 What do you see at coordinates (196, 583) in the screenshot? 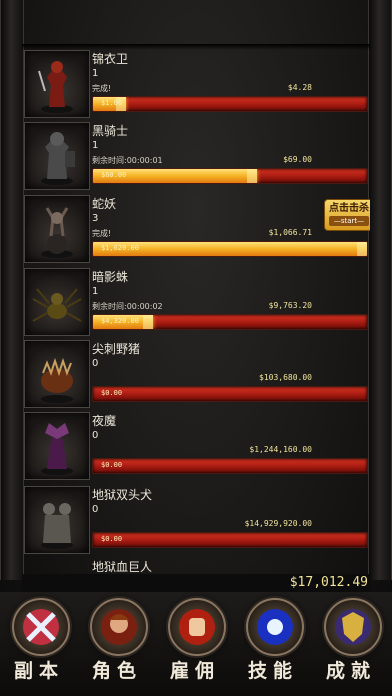
I see `total-money-bar: $17,012.49` at bounding box center [196, 583].